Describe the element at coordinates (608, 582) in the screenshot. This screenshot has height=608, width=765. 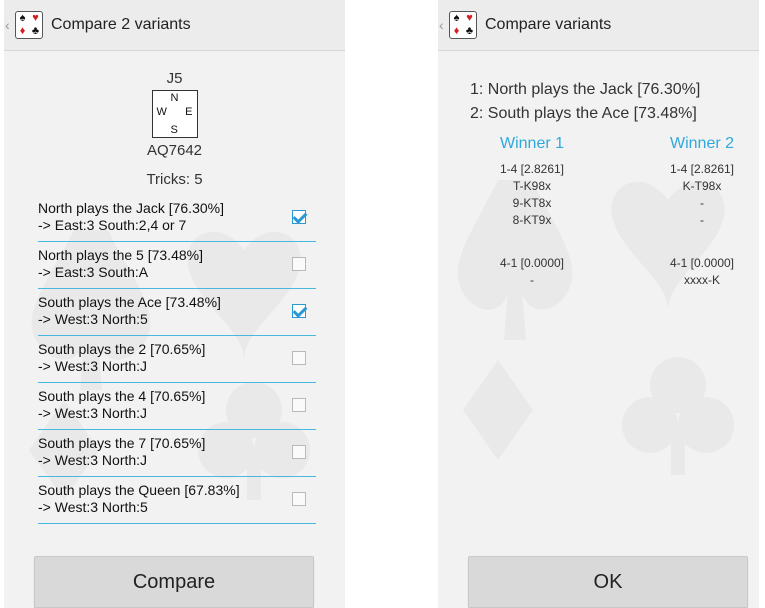
I see `ok-button: OK` at that location.